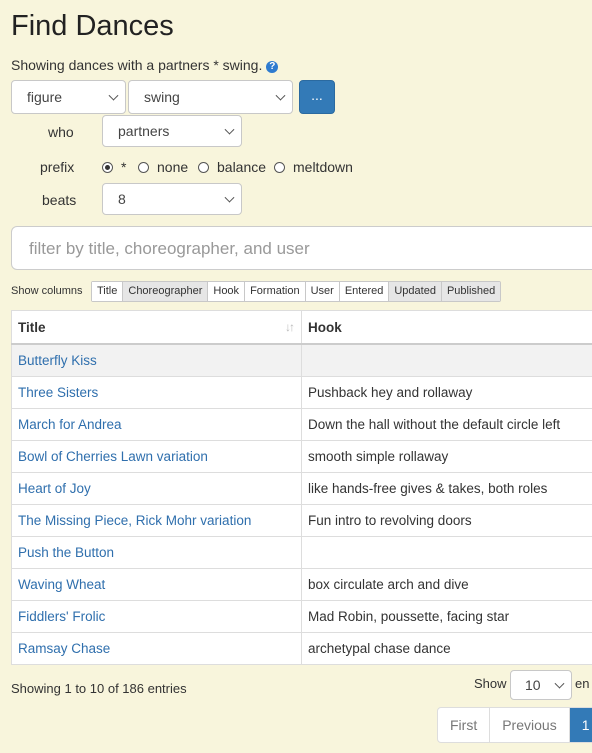  Describe the element at coordinates (108, 291) in the screenshot. I see `column-toggle-title: Title` at that location.